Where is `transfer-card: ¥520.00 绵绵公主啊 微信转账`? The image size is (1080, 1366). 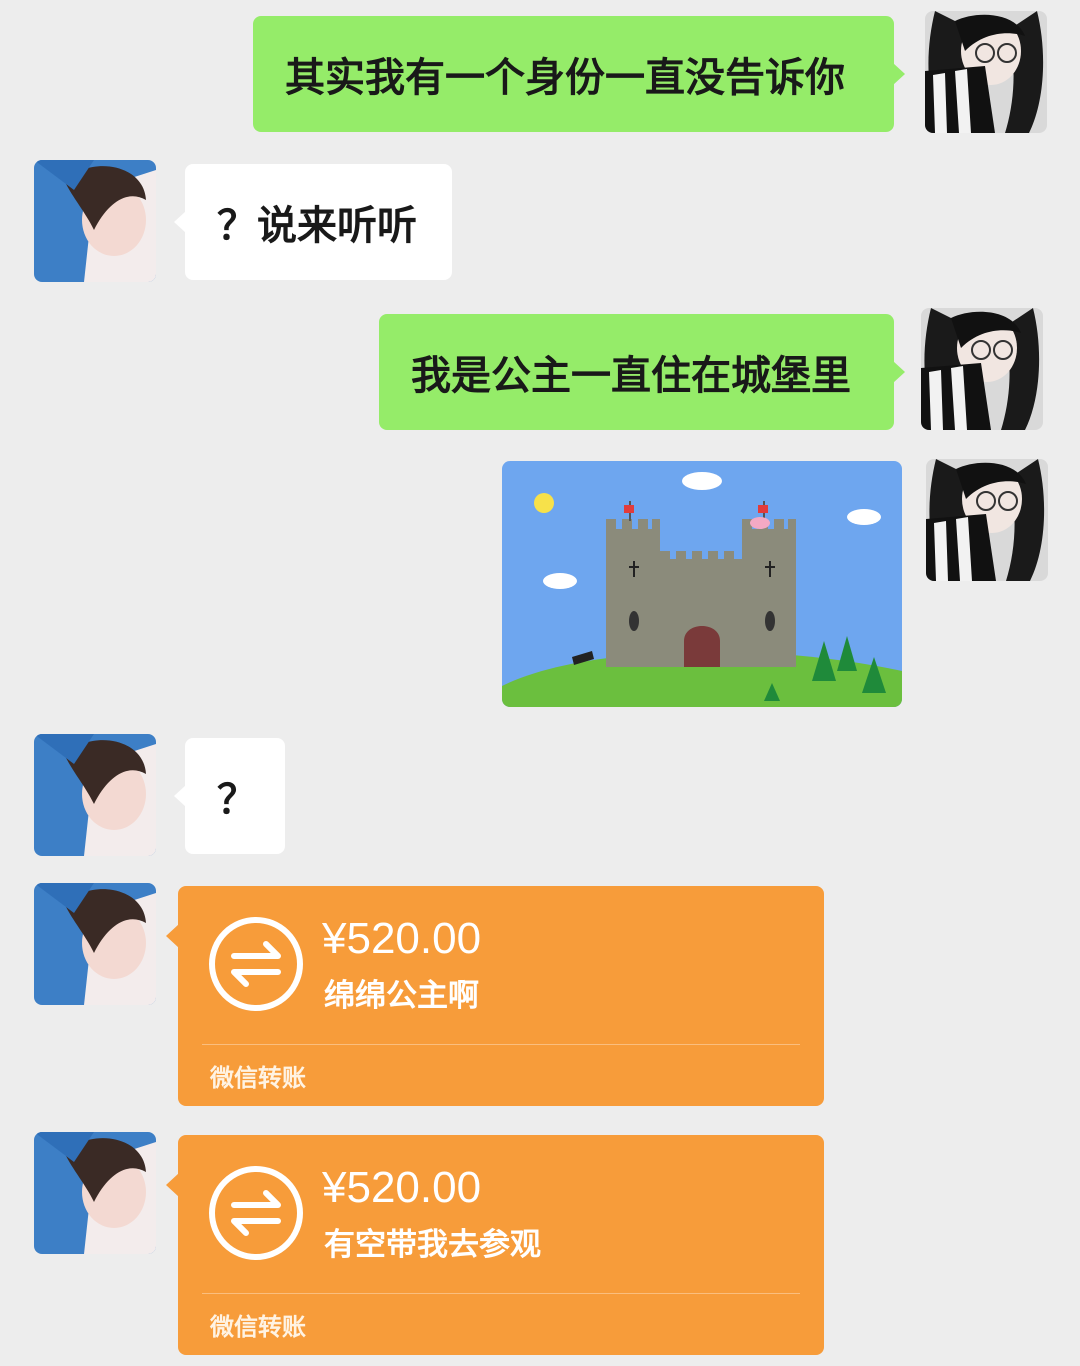
transfer-card: ¥520.00 绵绵公主啊 微信转账 is located at coordinates (495, 996).